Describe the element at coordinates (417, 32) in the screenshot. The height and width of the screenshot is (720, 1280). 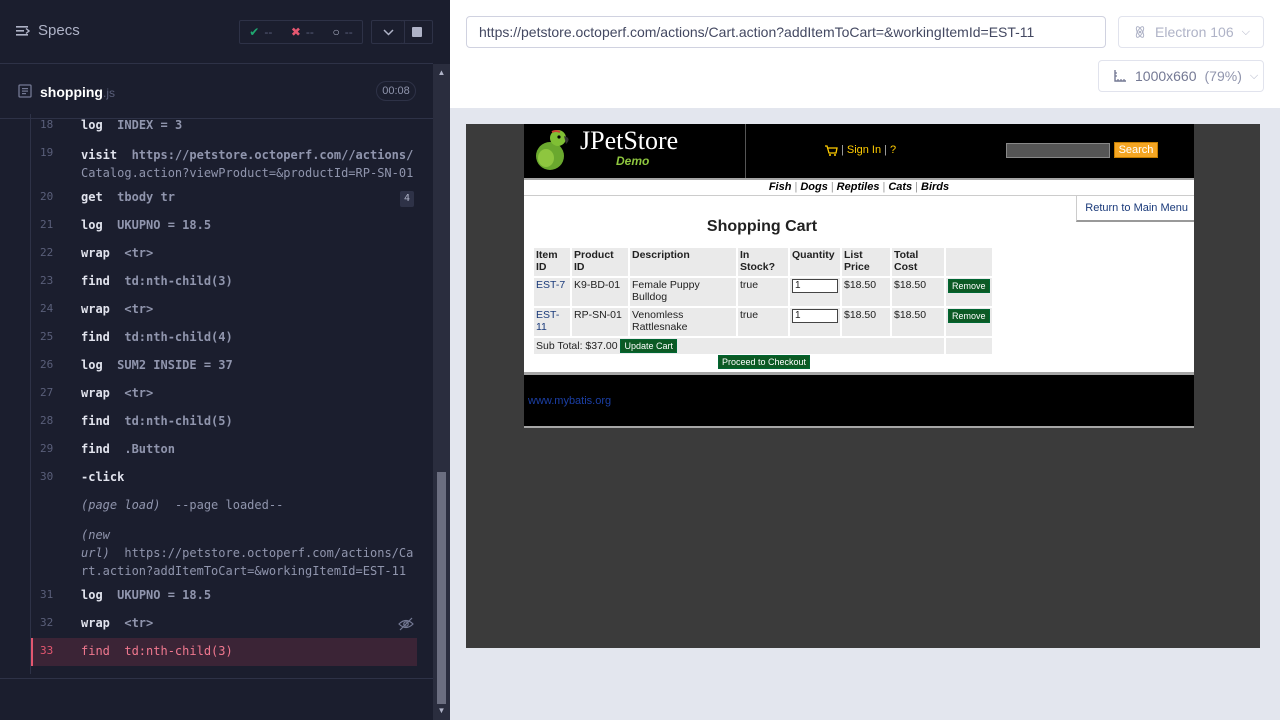
I see `stop-button` at that location.